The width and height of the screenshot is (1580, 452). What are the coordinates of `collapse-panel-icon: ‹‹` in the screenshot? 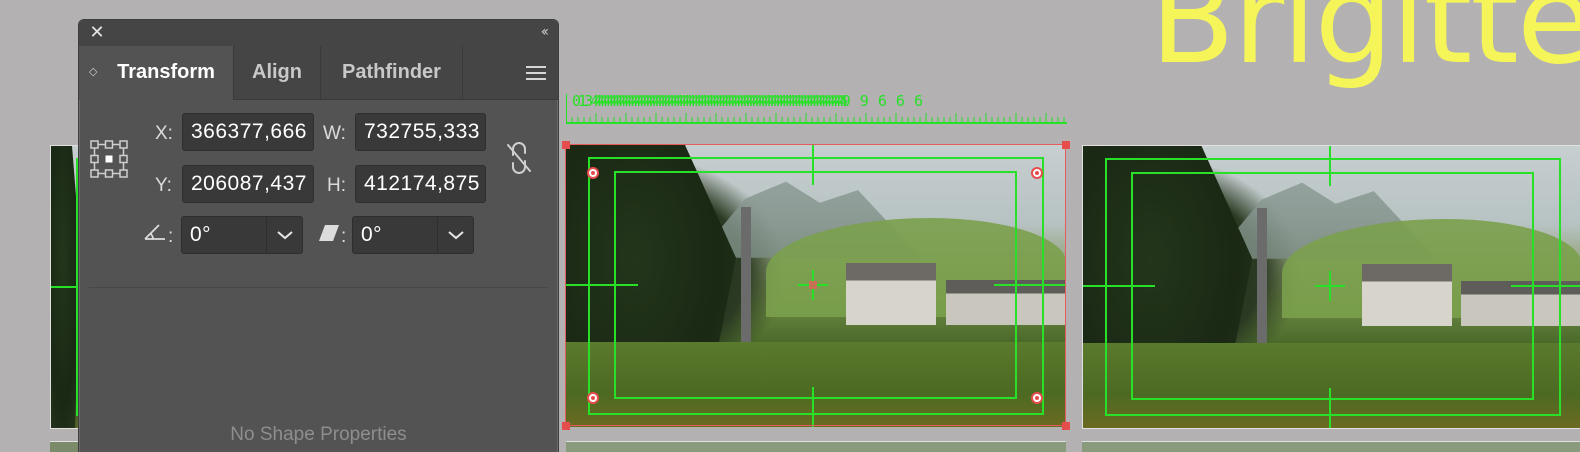 It's located at (545, 32).